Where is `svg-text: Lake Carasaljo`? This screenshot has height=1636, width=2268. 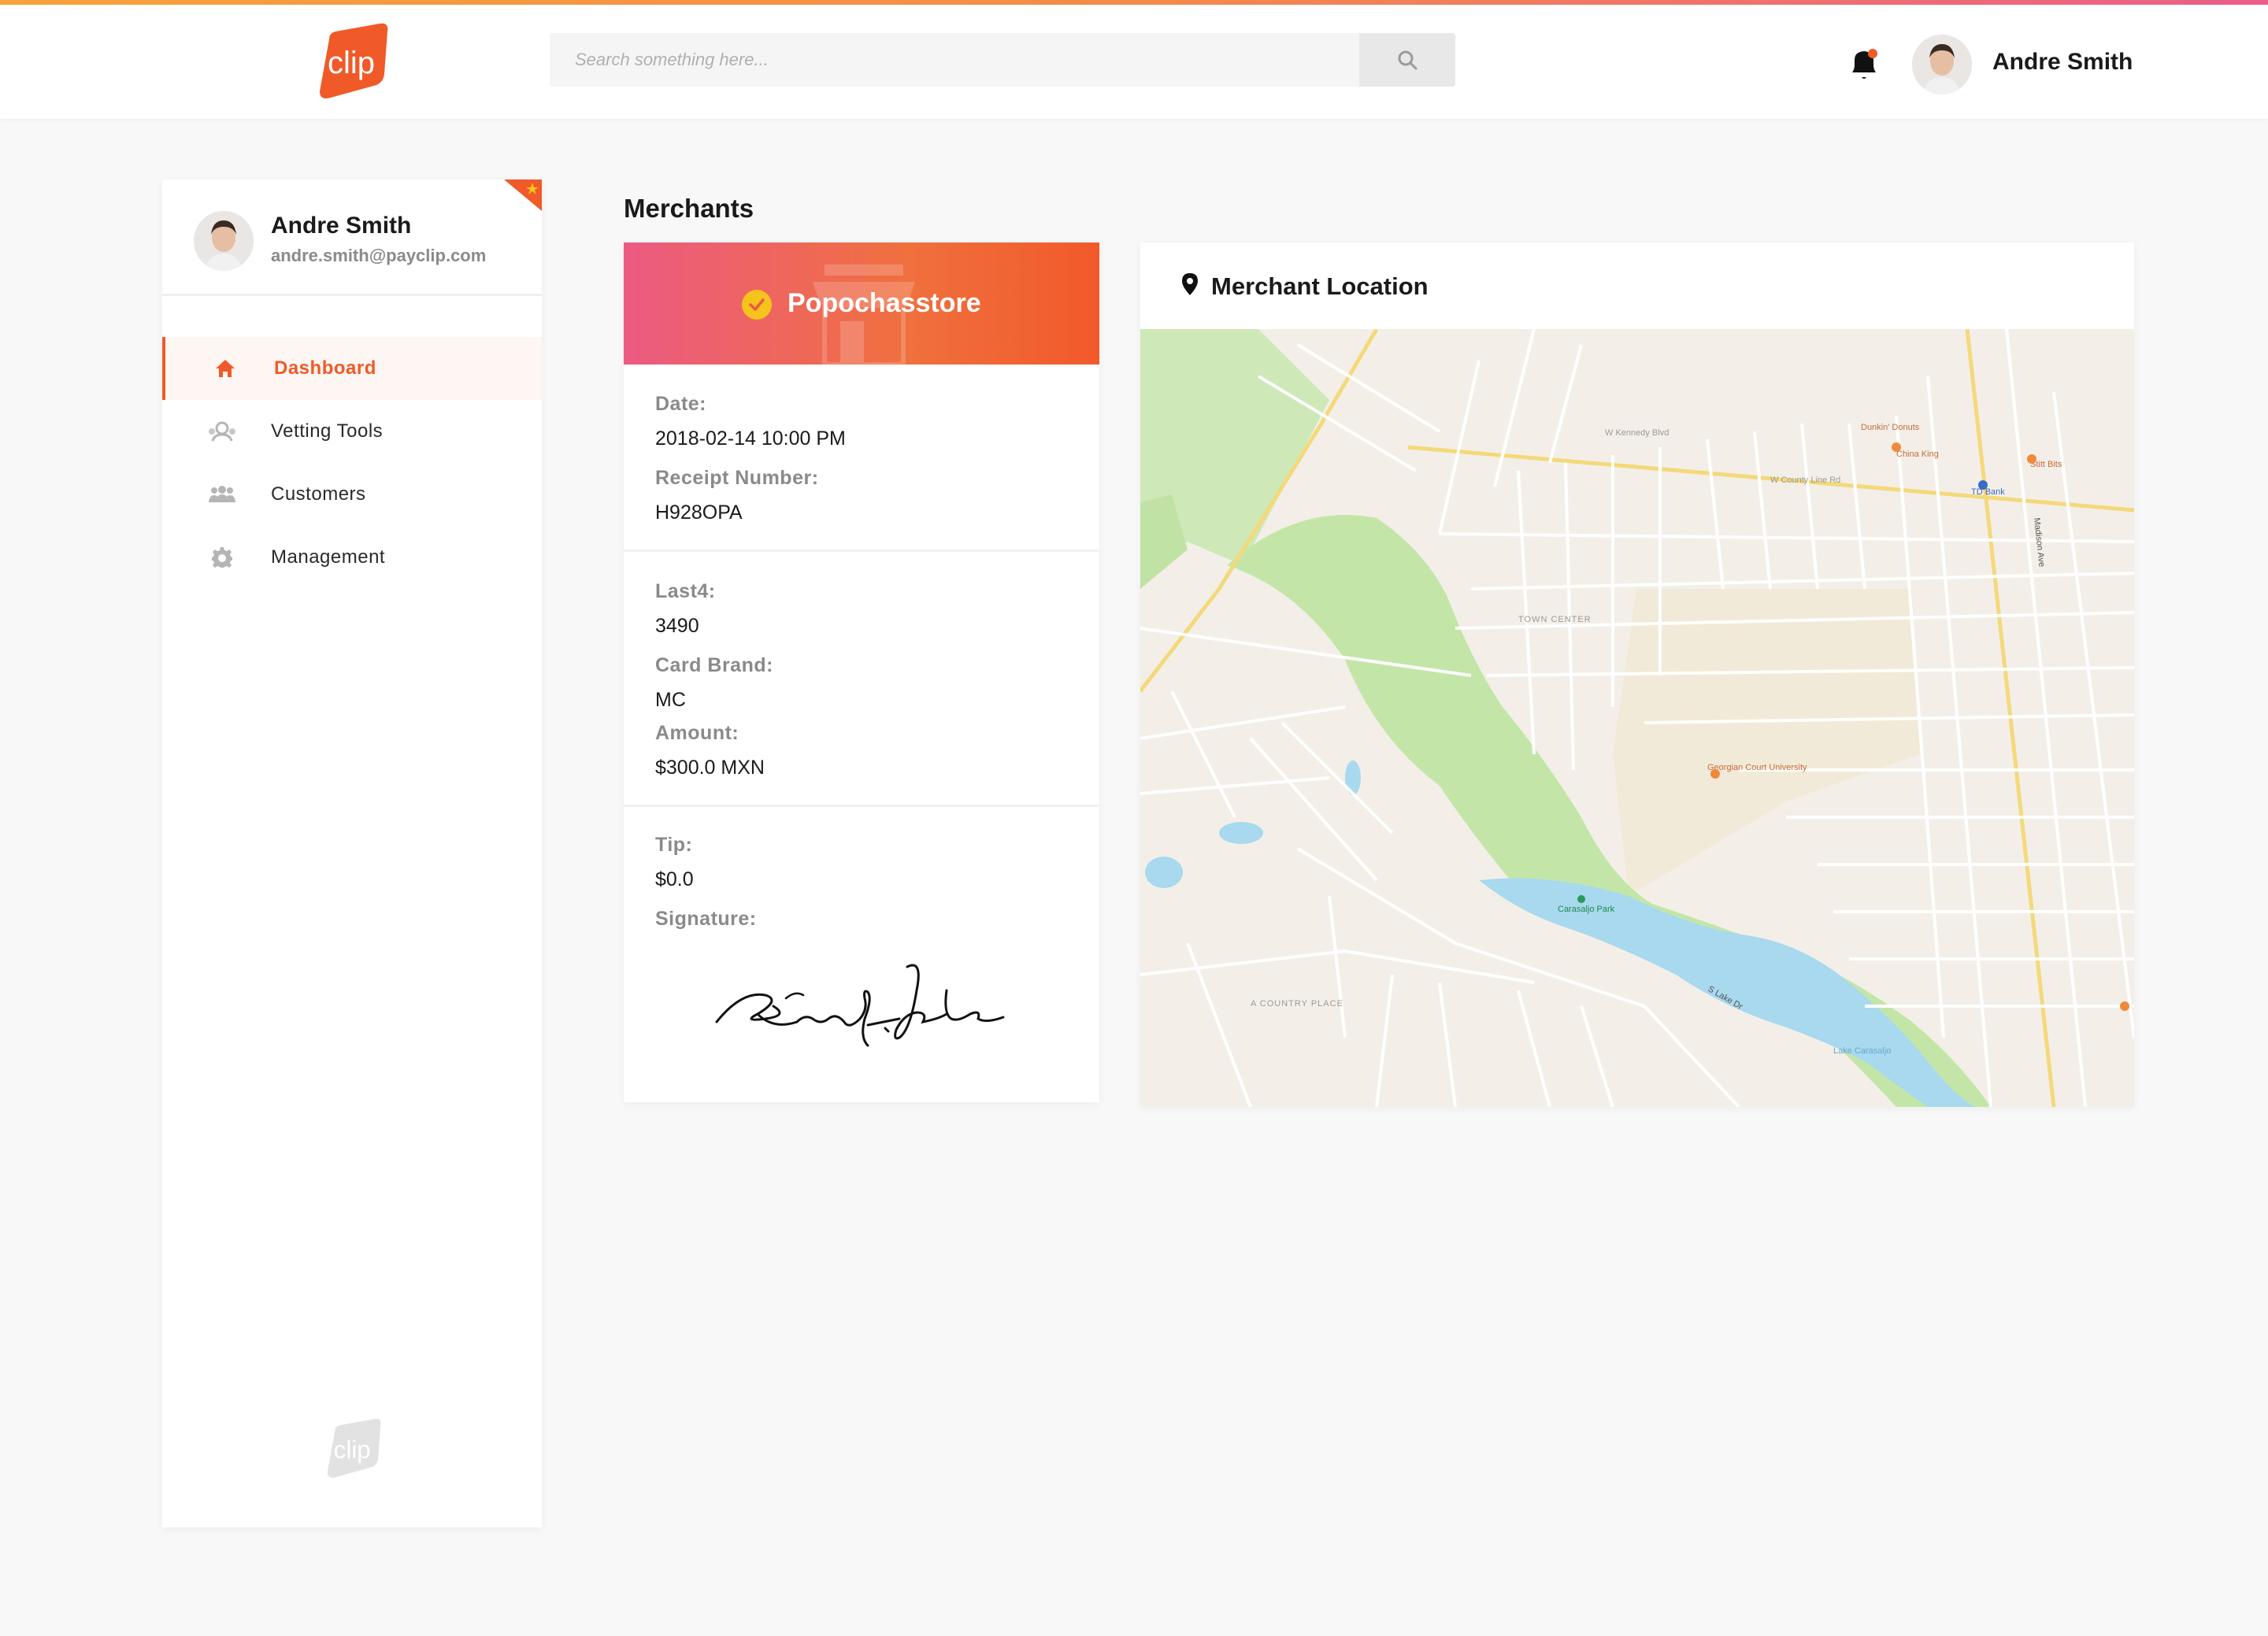 svg-text: Lake Carasaljo is located at coordinates (1862, 1051).